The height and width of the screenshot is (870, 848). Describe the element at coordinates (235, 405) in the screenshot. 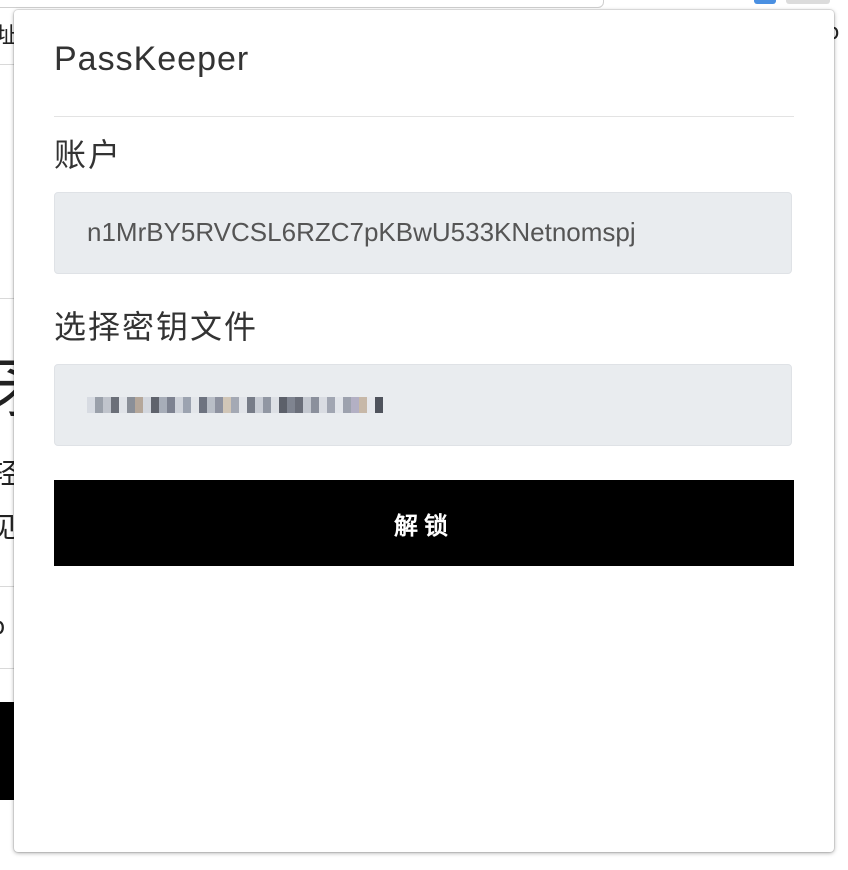

I see `obscured-keyfile-path` at that location.